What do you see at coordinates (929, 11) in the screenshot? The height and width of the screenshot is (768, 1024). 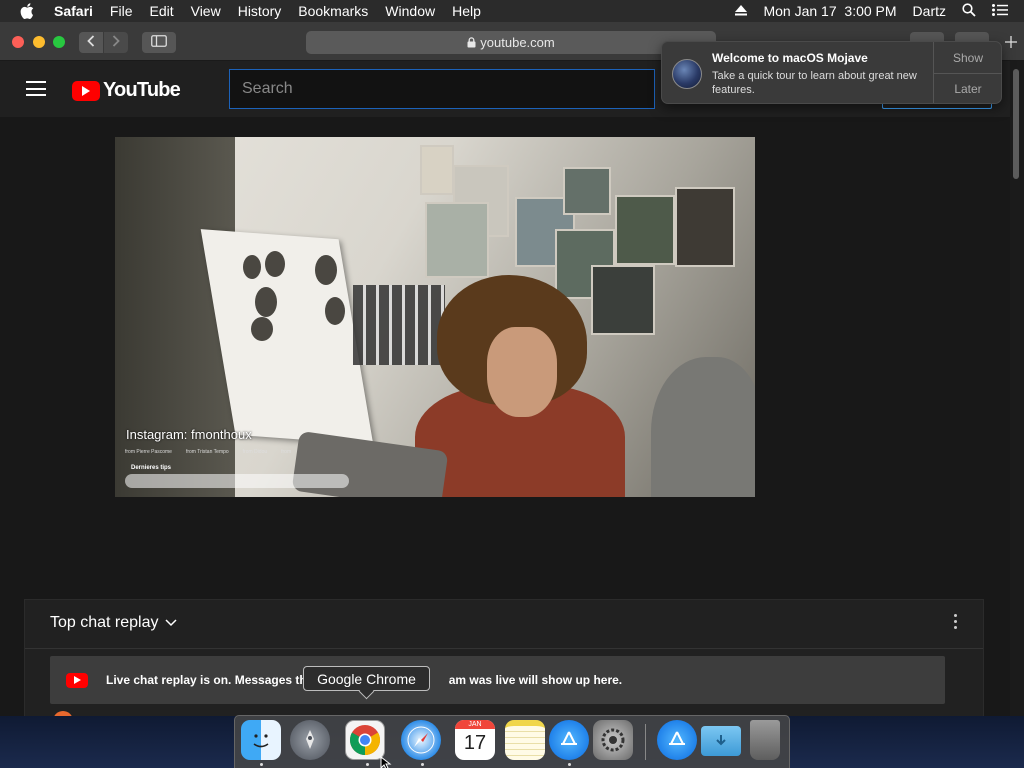 I see `menubar-user: Dartz` at bounding box center [929, 11].